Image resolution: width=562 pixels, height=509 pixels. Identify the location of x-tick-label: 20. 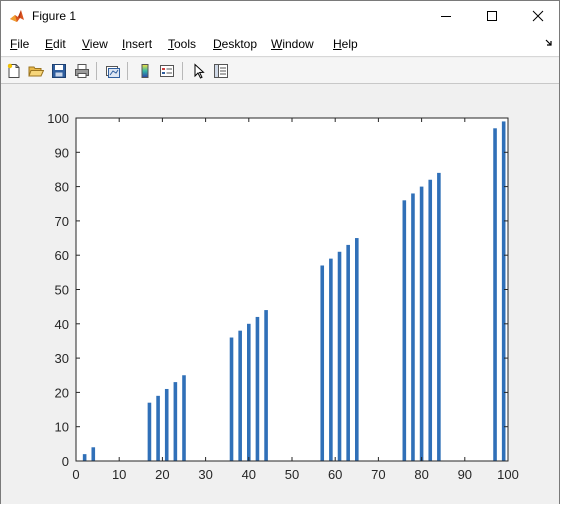
(162, 474).